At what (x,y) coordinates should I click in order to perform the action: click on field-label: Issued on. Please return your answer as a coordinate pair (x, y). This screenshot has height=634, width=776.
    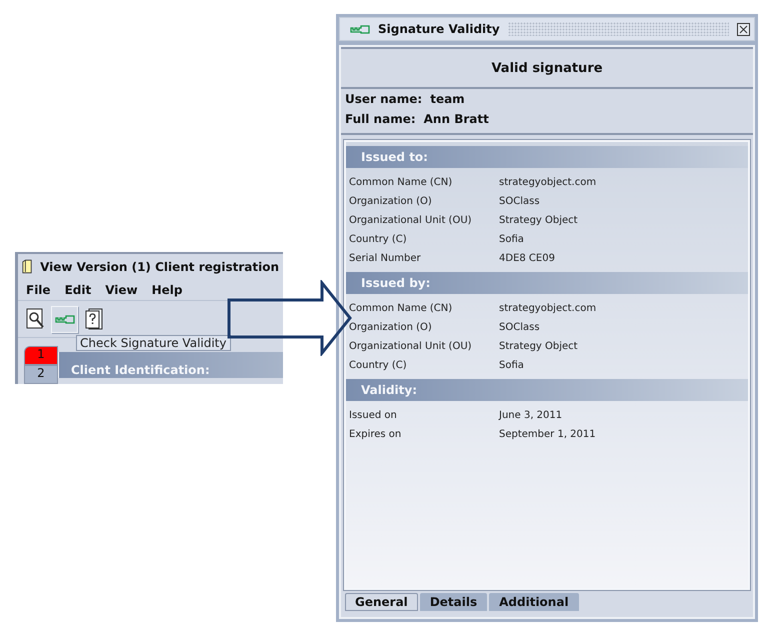
    Looking at the image, I should click on (373, 415).